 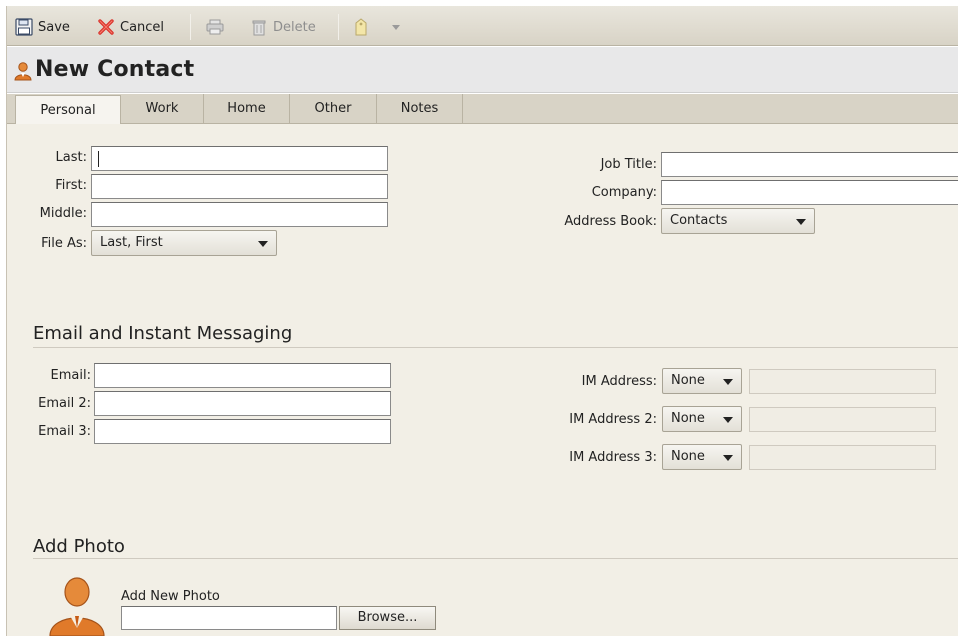 I want to click on tab-bar: Personal Work Home Other Notes, so click(x=482, y=109).